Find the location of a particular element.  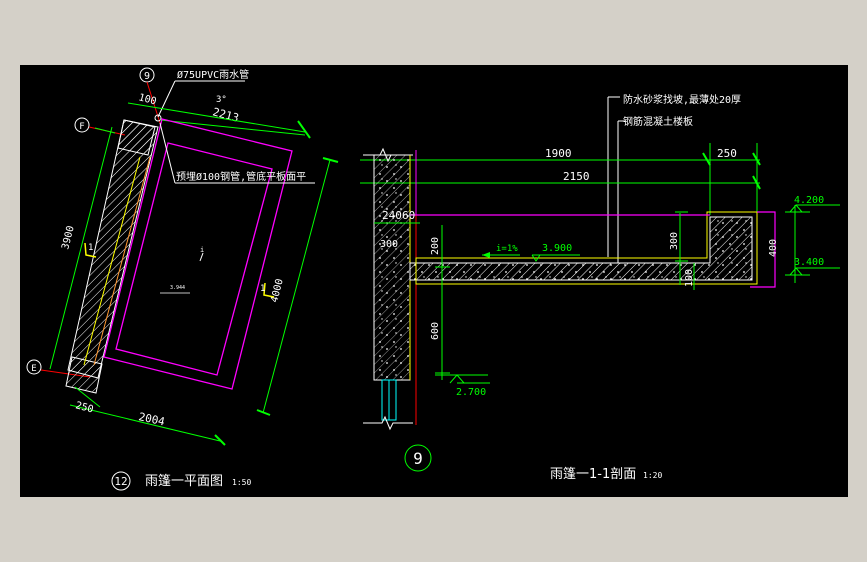

section-slab-dots is located at coordinates (581, 248).